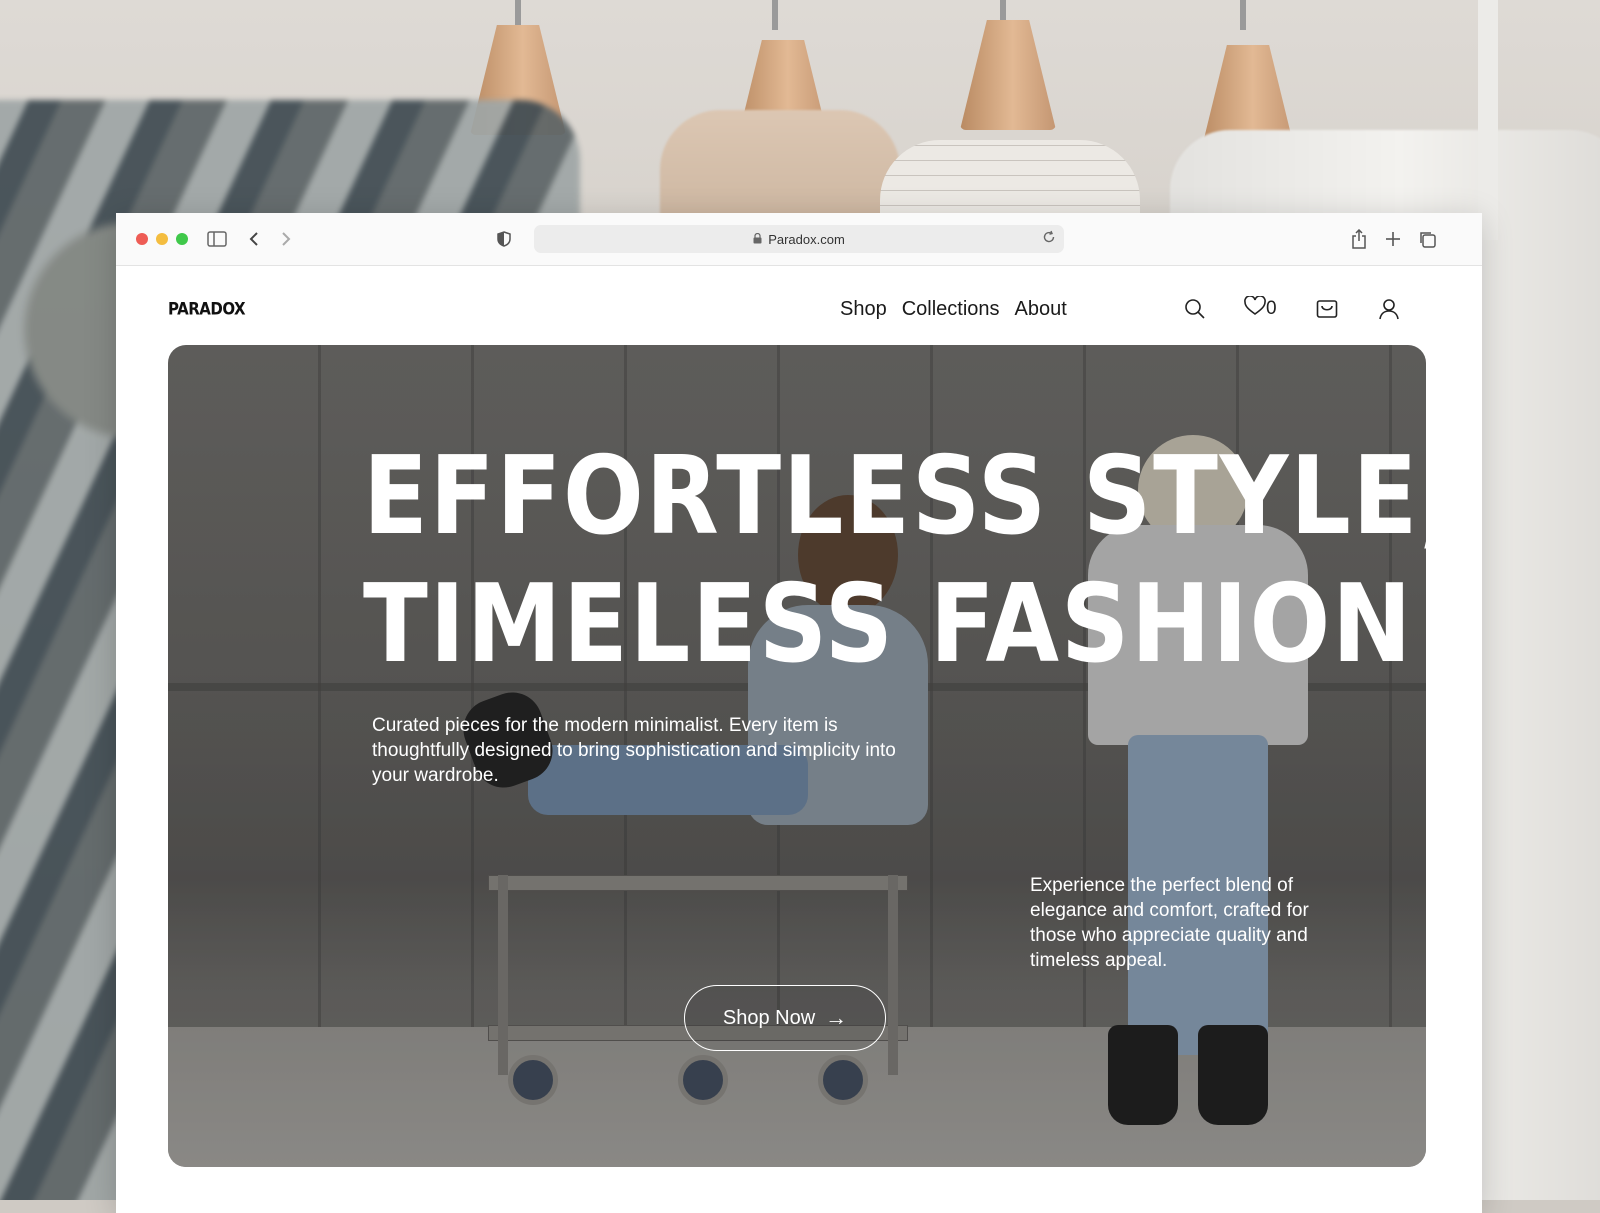 The image size is (1600, 1213). I want to click on minimize-window-button, so click(162, 239).